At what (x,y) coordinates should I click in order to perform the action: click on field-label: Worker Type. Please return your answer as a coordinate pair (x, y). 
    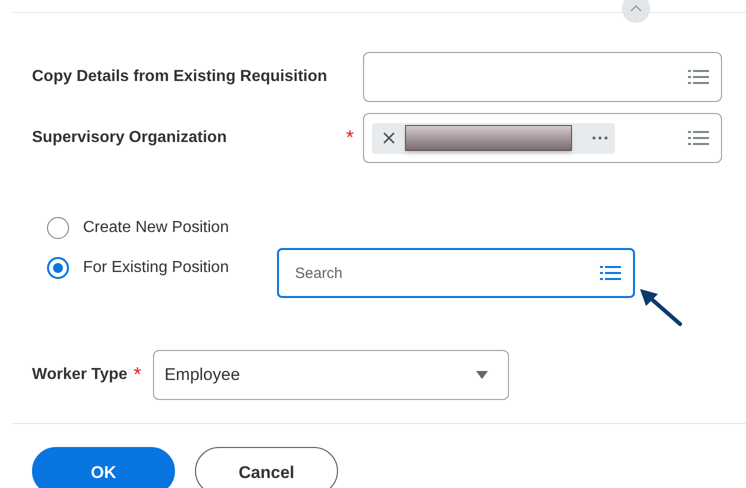
    Looking at the image, I should click on (80, 375).